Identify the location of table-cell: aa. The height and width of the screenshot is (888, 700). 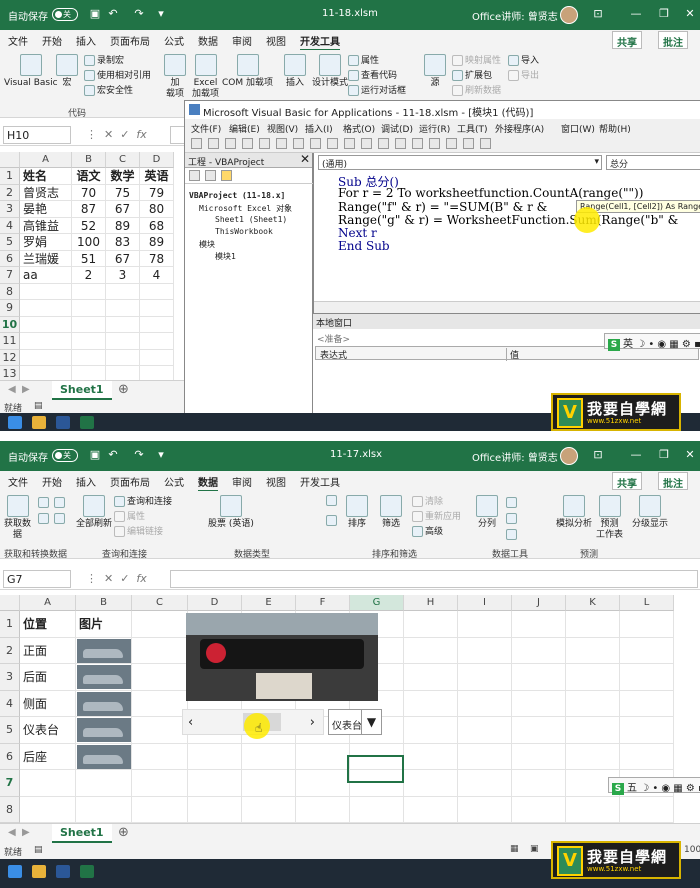
(46, 275).